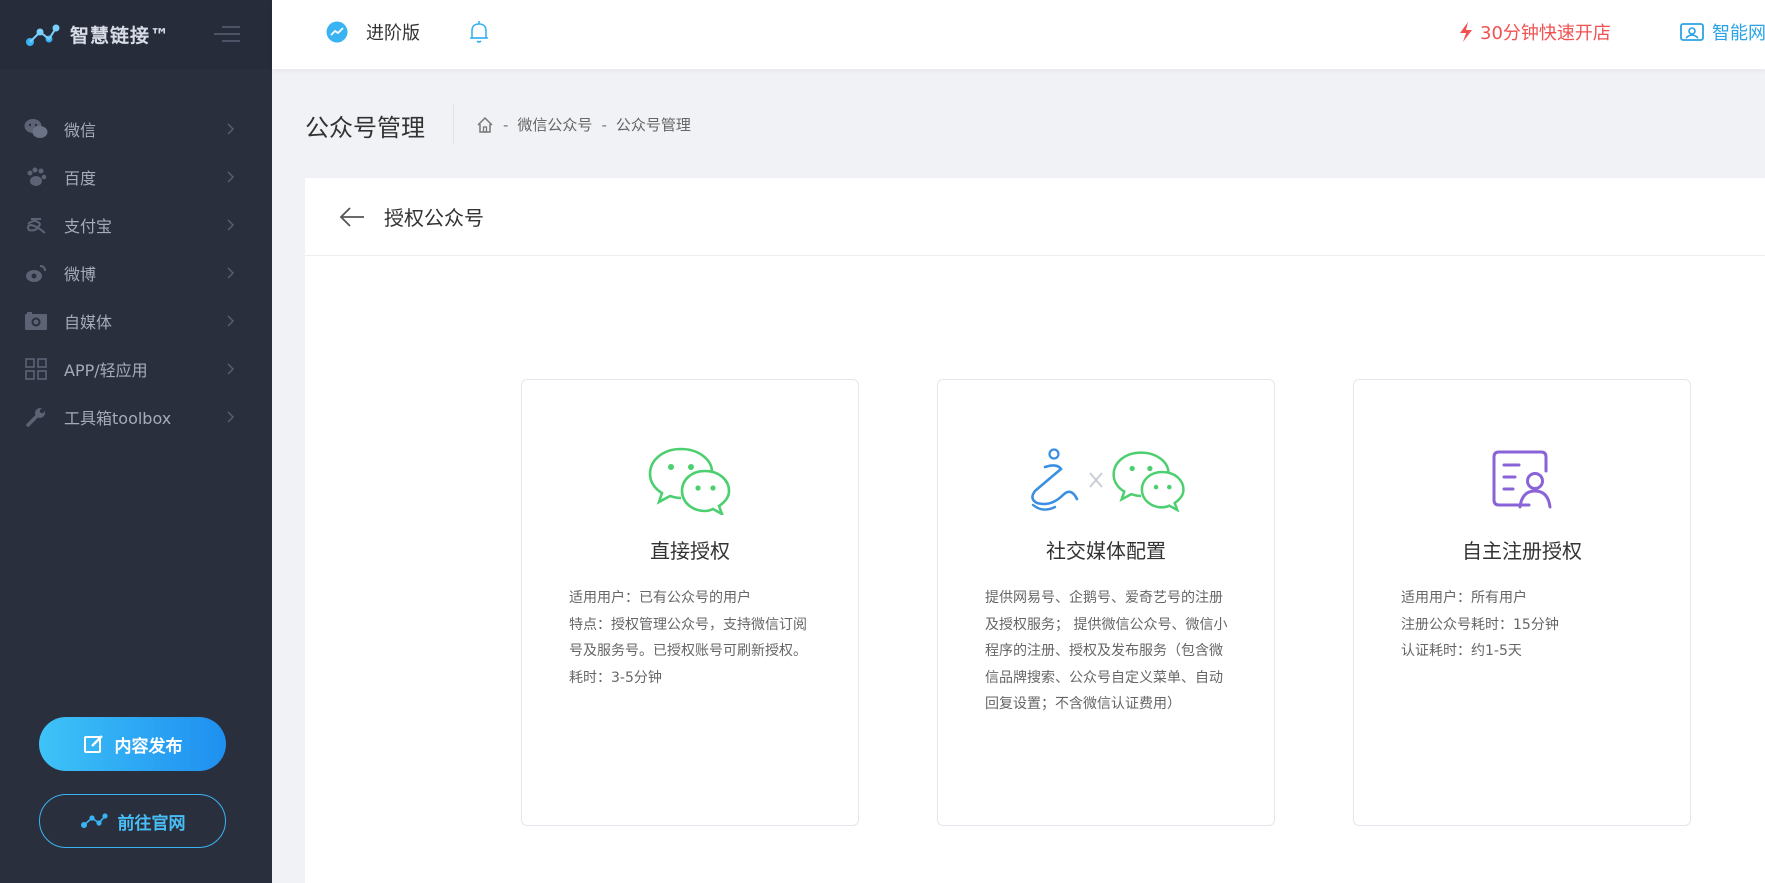 This screenshot has width=1765, height=883. I want to click on page-title: 公众号管理, so click(365, 128).